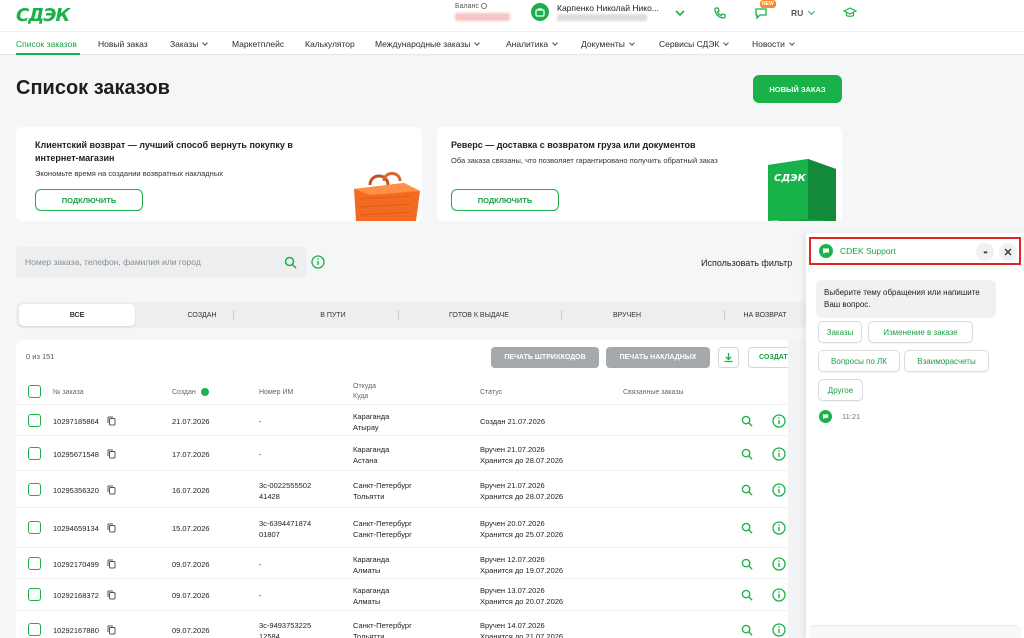 The width and height of the screenshot is (1024, 638). Describe the element at coordinates (802, 190) in the screenshot. I see `cdek-package-illustration: СДЭК` at that location.